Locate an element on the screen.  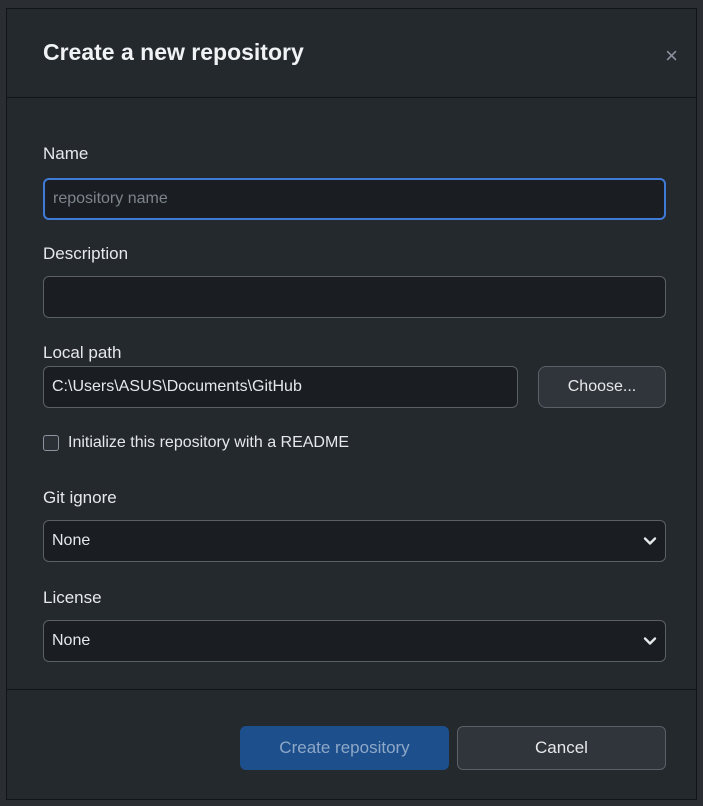
readme-checkbox-label: Initialize this repository with a README is located at coordinates (208, 443).